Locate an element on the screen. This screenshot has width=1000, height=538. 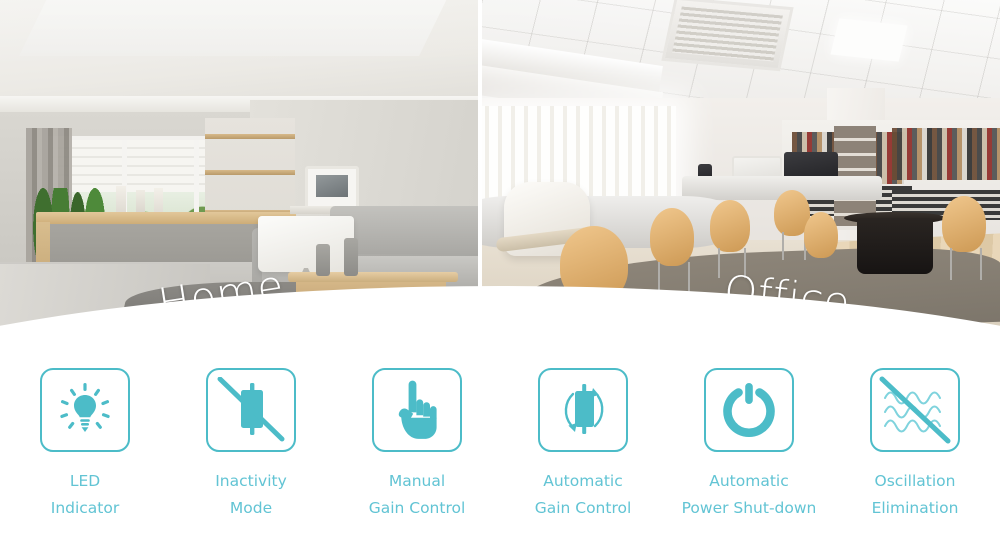
lightbulb-icon is located at coordinates (85, 407).